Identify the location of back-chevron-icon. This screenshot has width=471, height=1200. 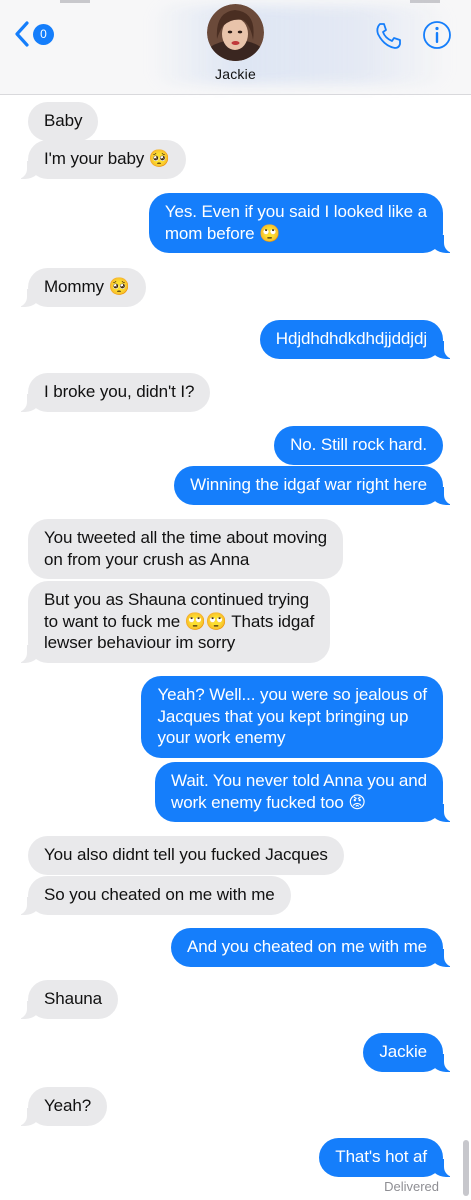
(22, 34).